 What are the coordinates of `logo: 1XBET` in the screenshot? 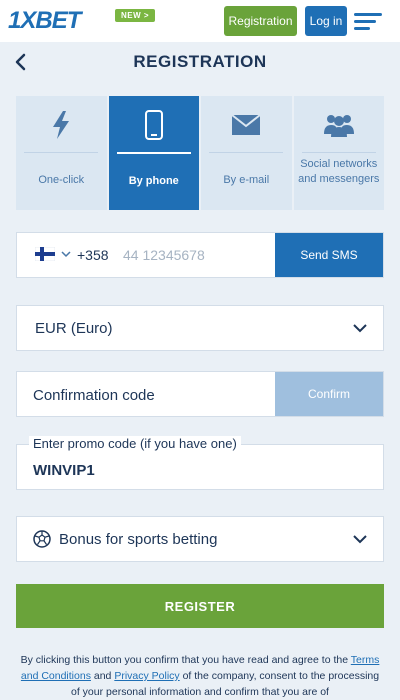 It's located at (44, 21).